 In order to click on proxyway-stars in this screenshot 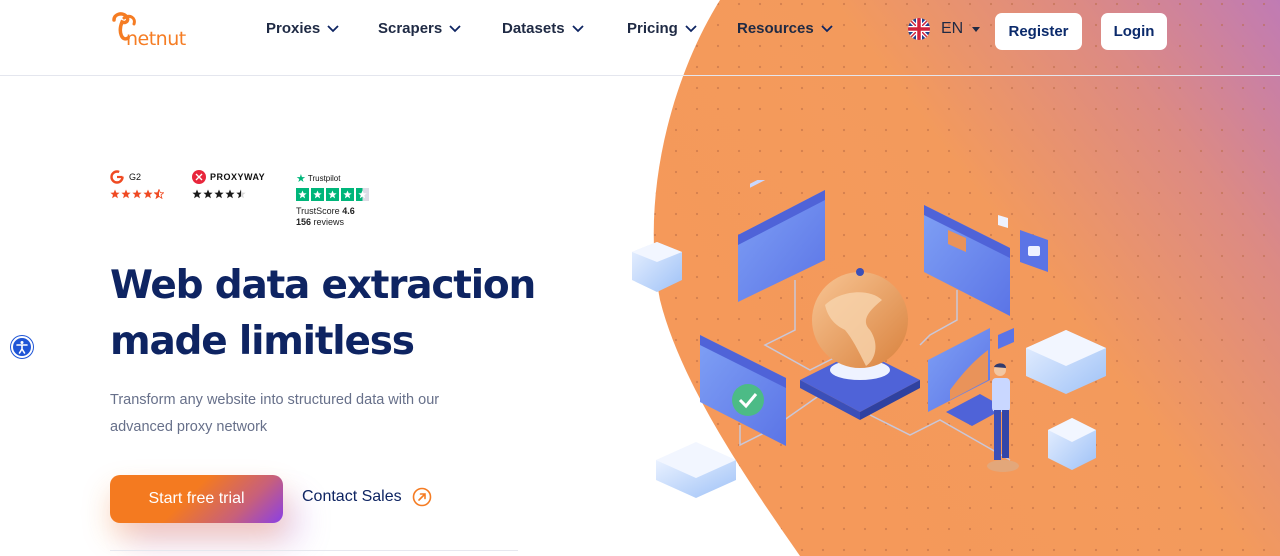, I will do `click(228, 194)`.